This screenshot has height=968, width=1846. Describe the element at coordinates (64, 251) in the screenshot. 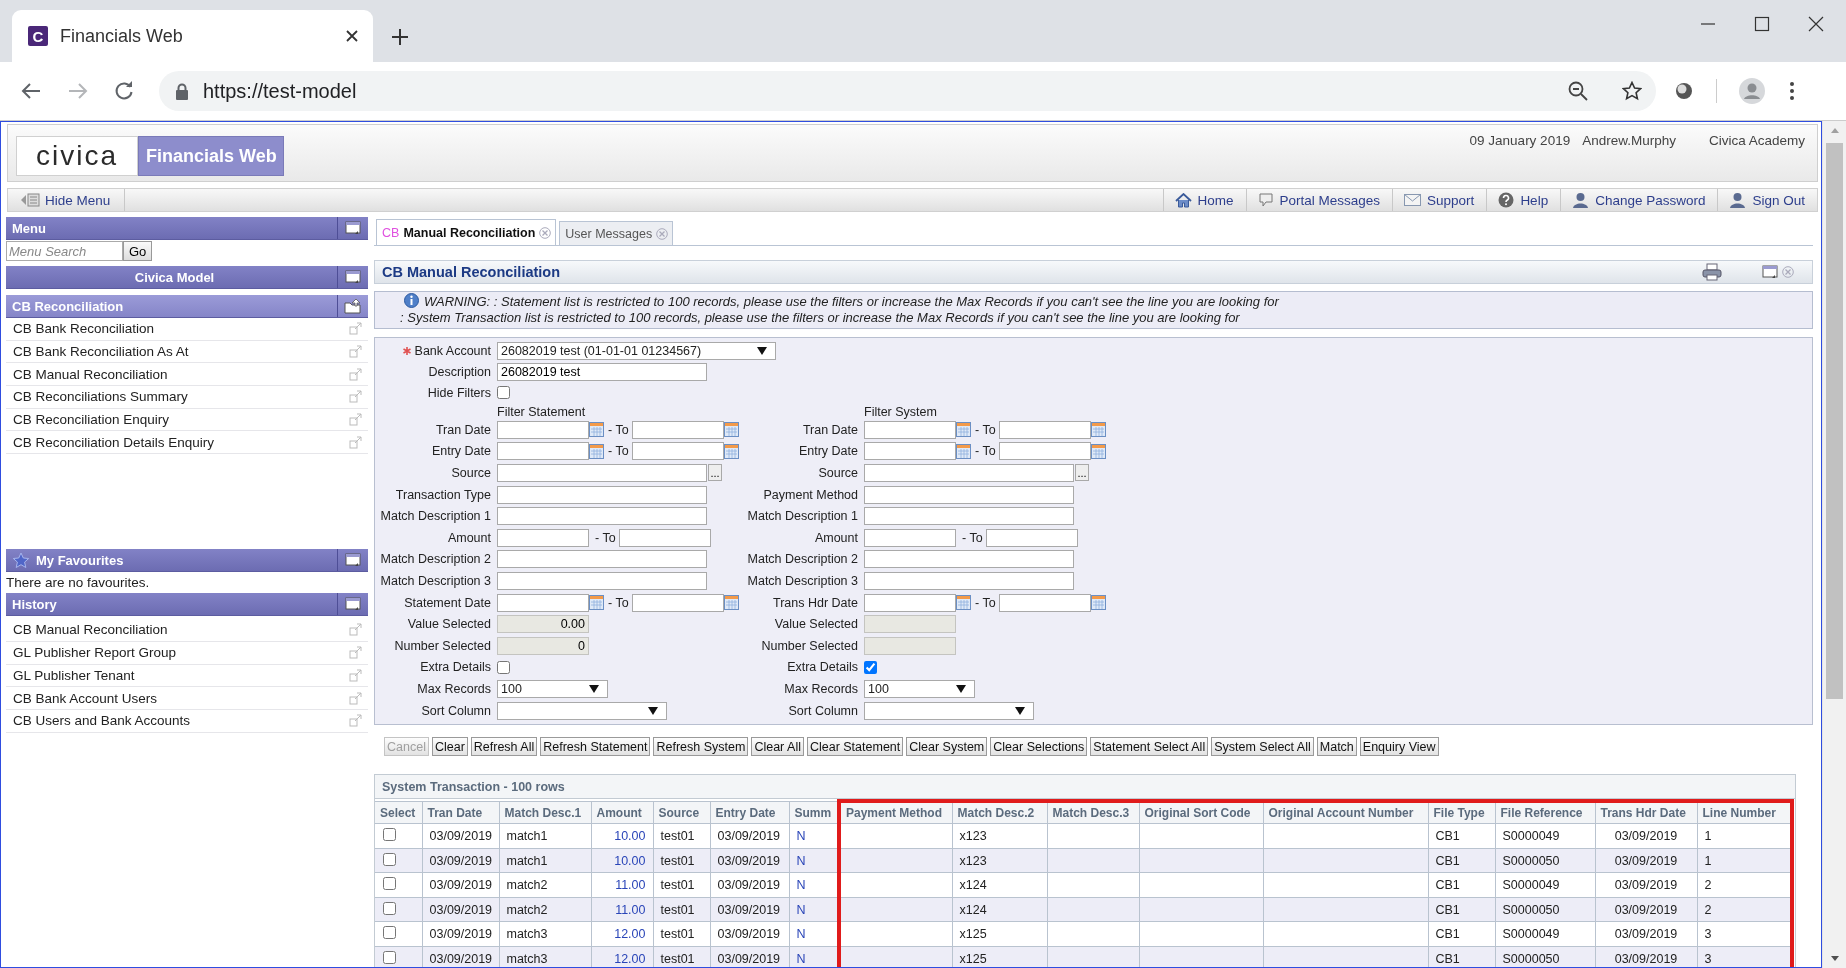

I see `search-field: Menu Search` at that location.